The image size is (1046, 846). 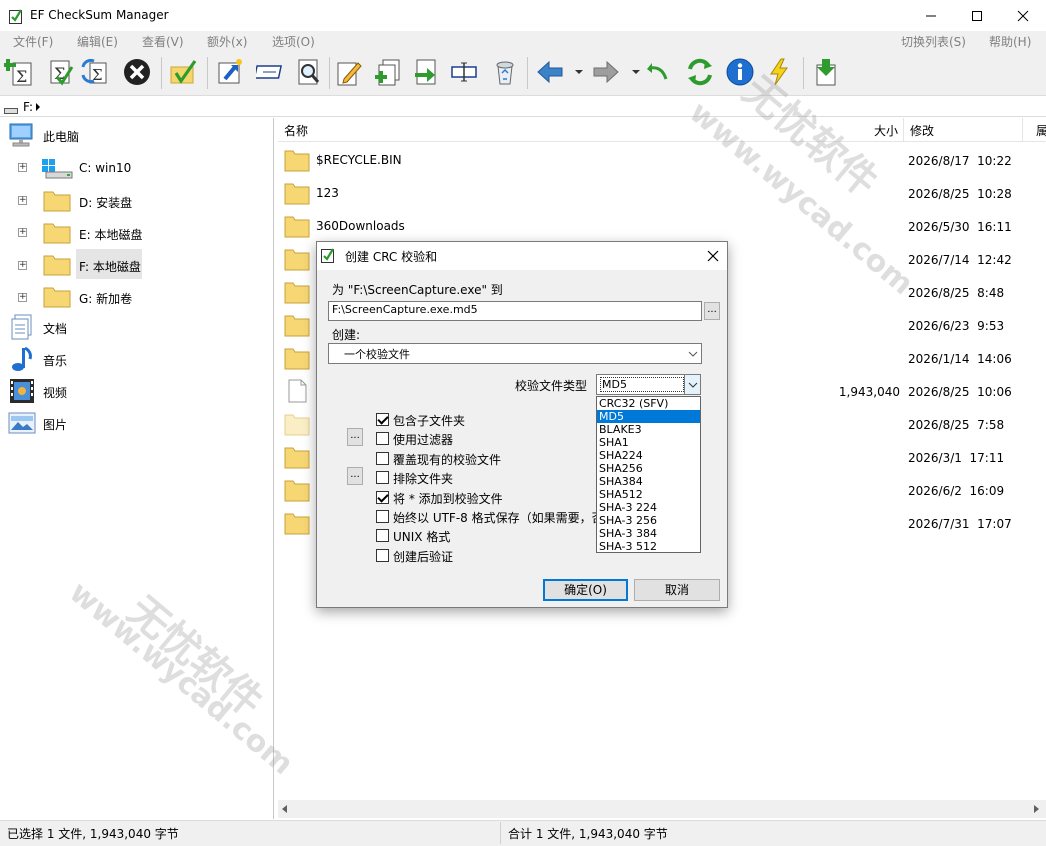 What do you see at coordinates (692, 384) in the screenshot?
I see `hash-type-dropdown-button` at bounding box center [692, 384].